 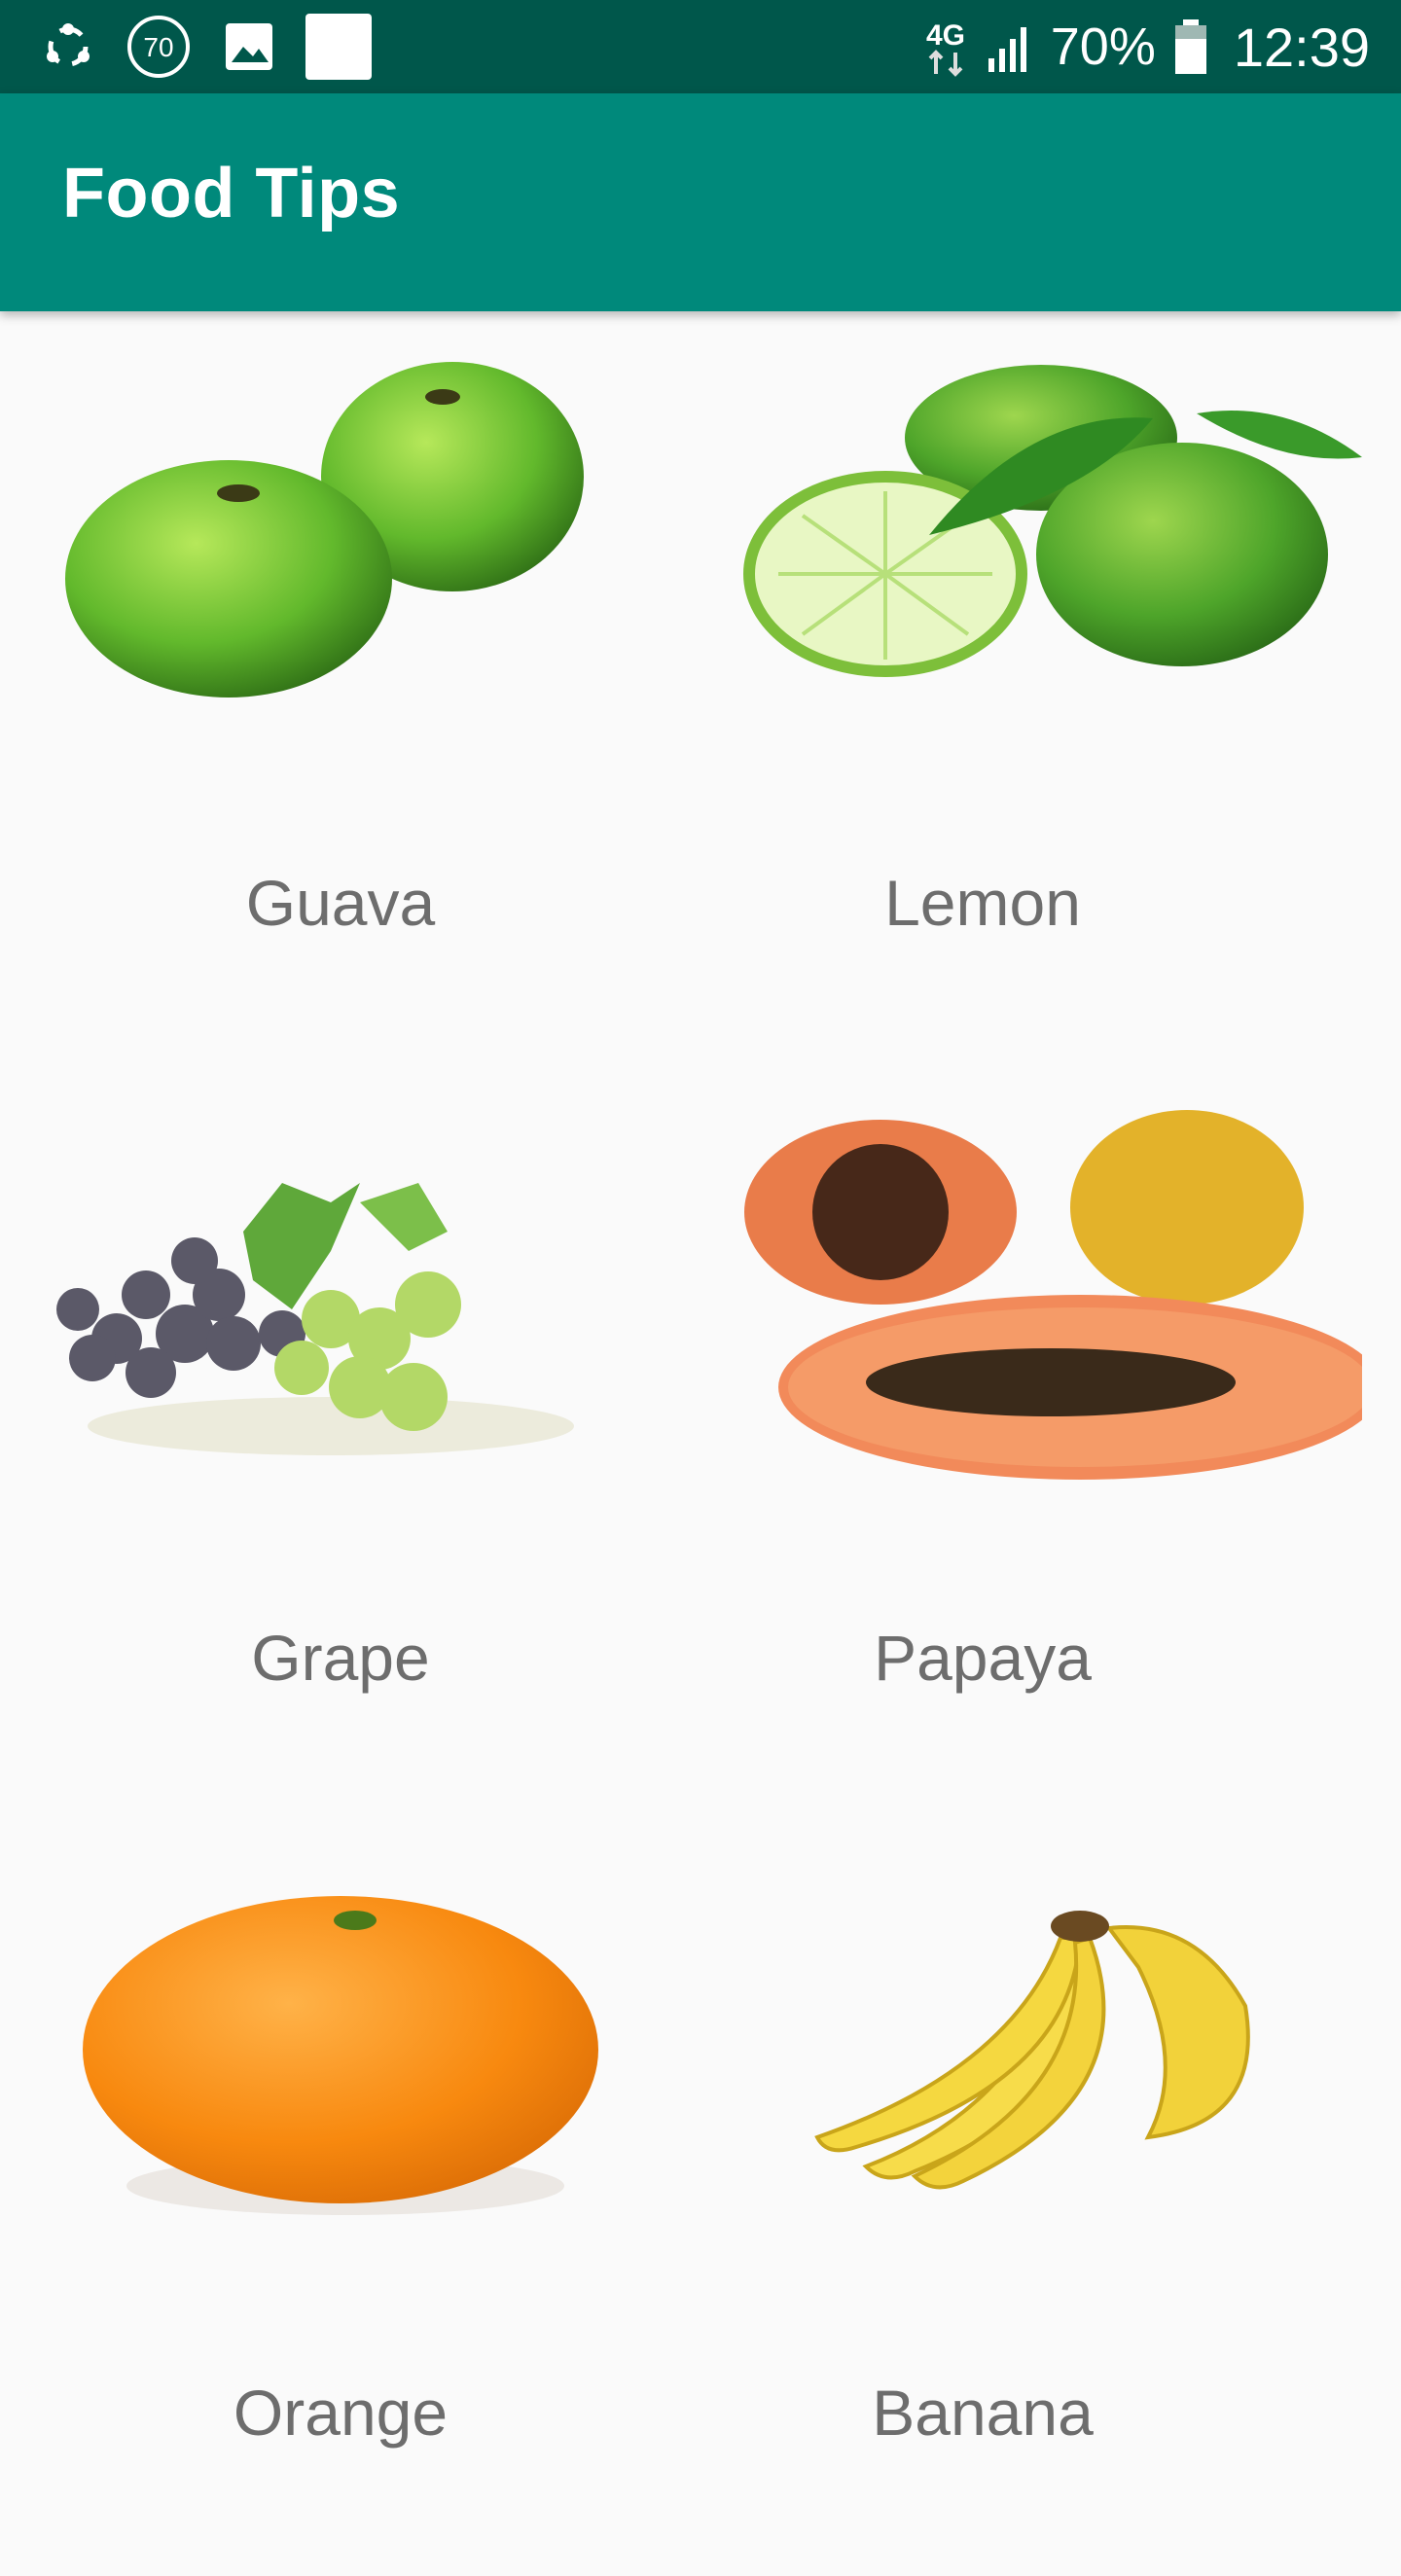 What do you see at coordinates (231, 194) in the screenshot?
I see `app-title: Food Tips` at bounding box center [231, 194].